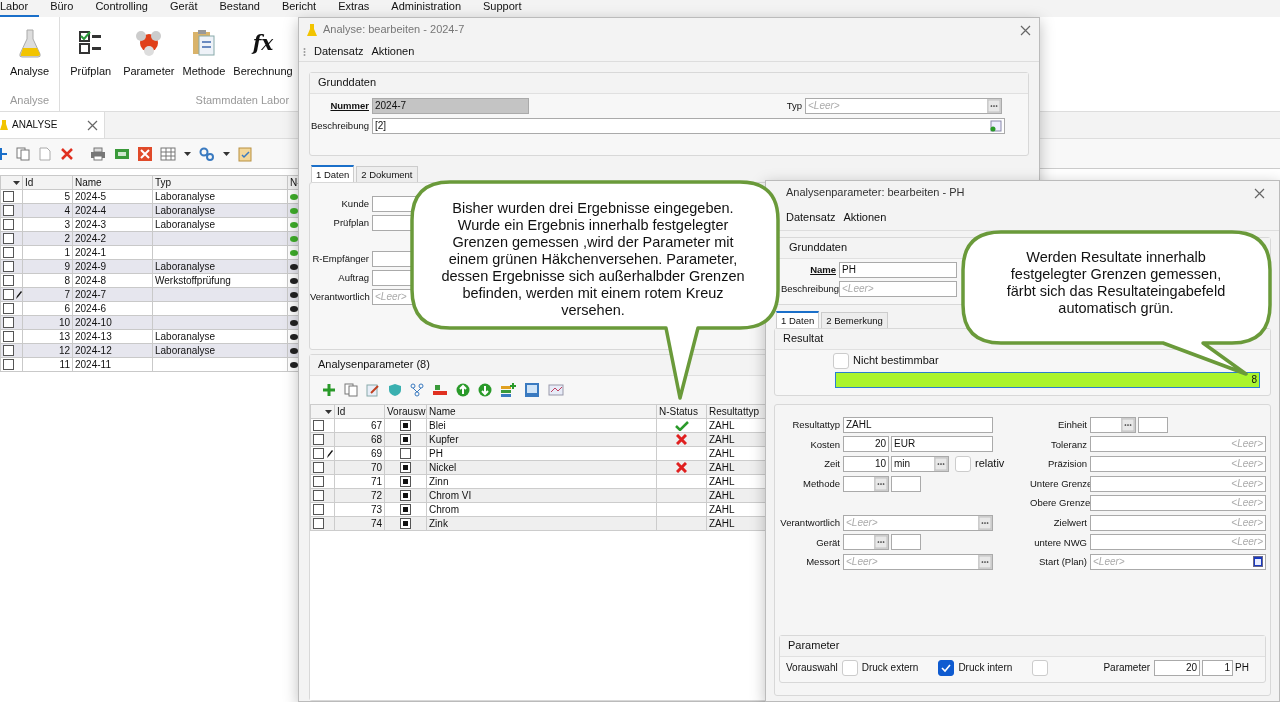  Describe the element at coordinates (920, 464) in the screenshot. I see `unit-field: min` at that location.